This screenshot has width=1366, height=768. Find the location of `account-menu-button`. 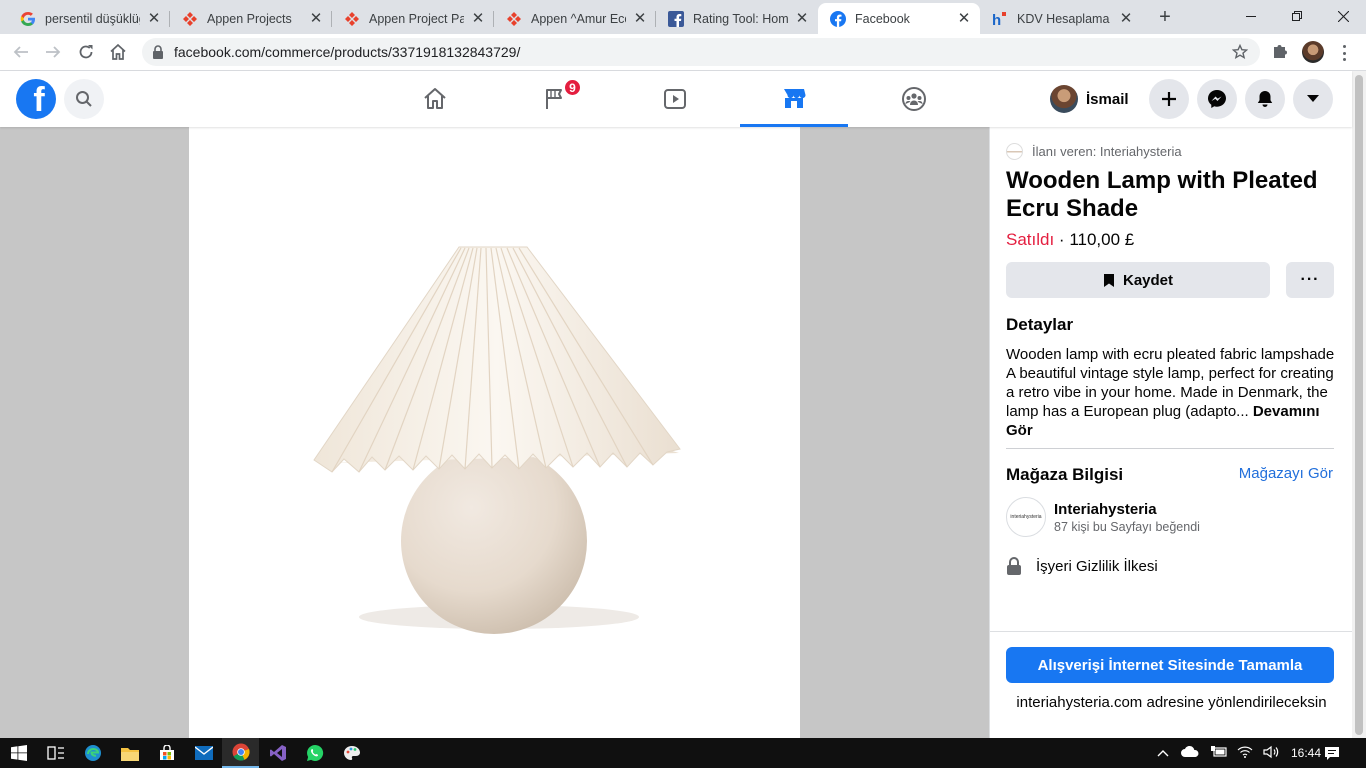

account-menu-button is located at coordinates (1313, 99).